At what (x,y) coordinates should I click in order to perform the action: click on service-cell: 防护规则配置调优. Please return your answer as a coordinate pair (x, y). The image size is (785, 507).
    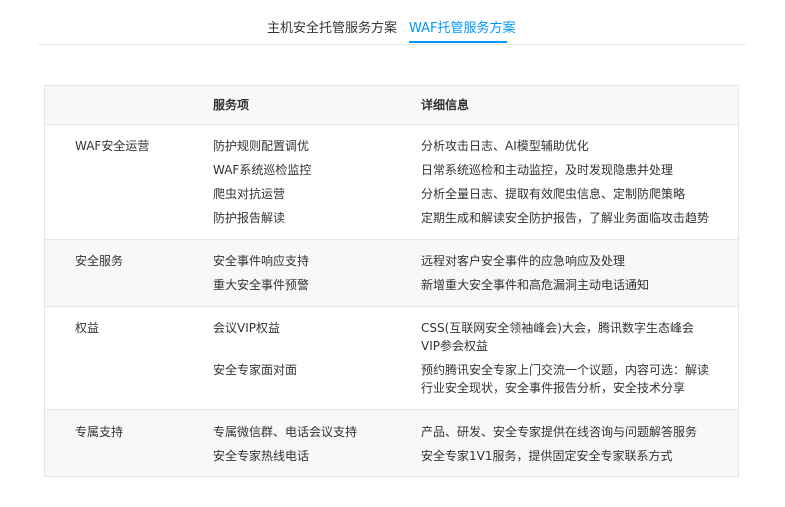
    Looking at the image, I should click on (261, 146).